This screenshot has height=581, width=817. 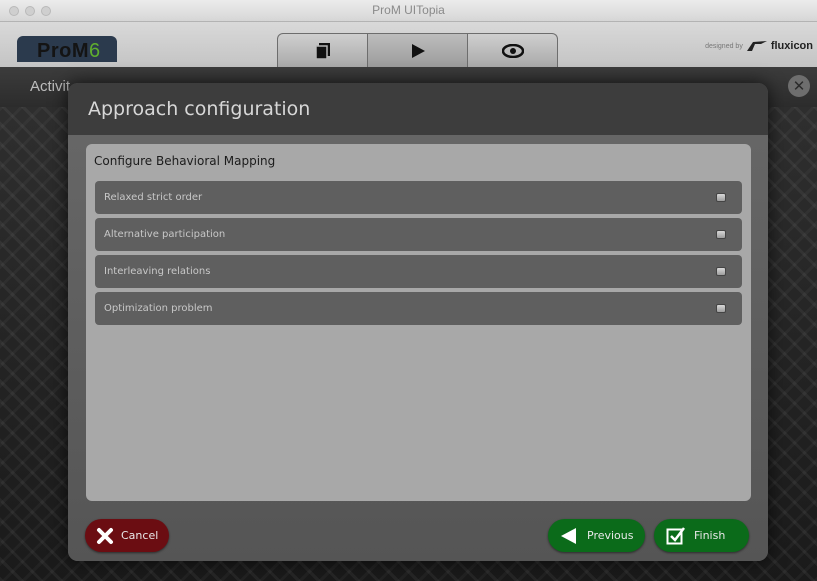 I want to click on option-relaxed-strict-order: Relaxed strict order, so click(x=418, y=197).